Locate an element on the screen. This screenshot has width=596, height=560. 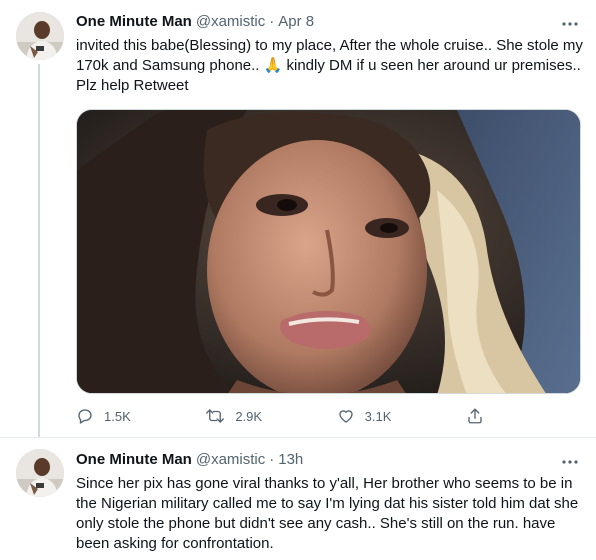
reply-button: 1.5K is located at coordinates (103, 416).